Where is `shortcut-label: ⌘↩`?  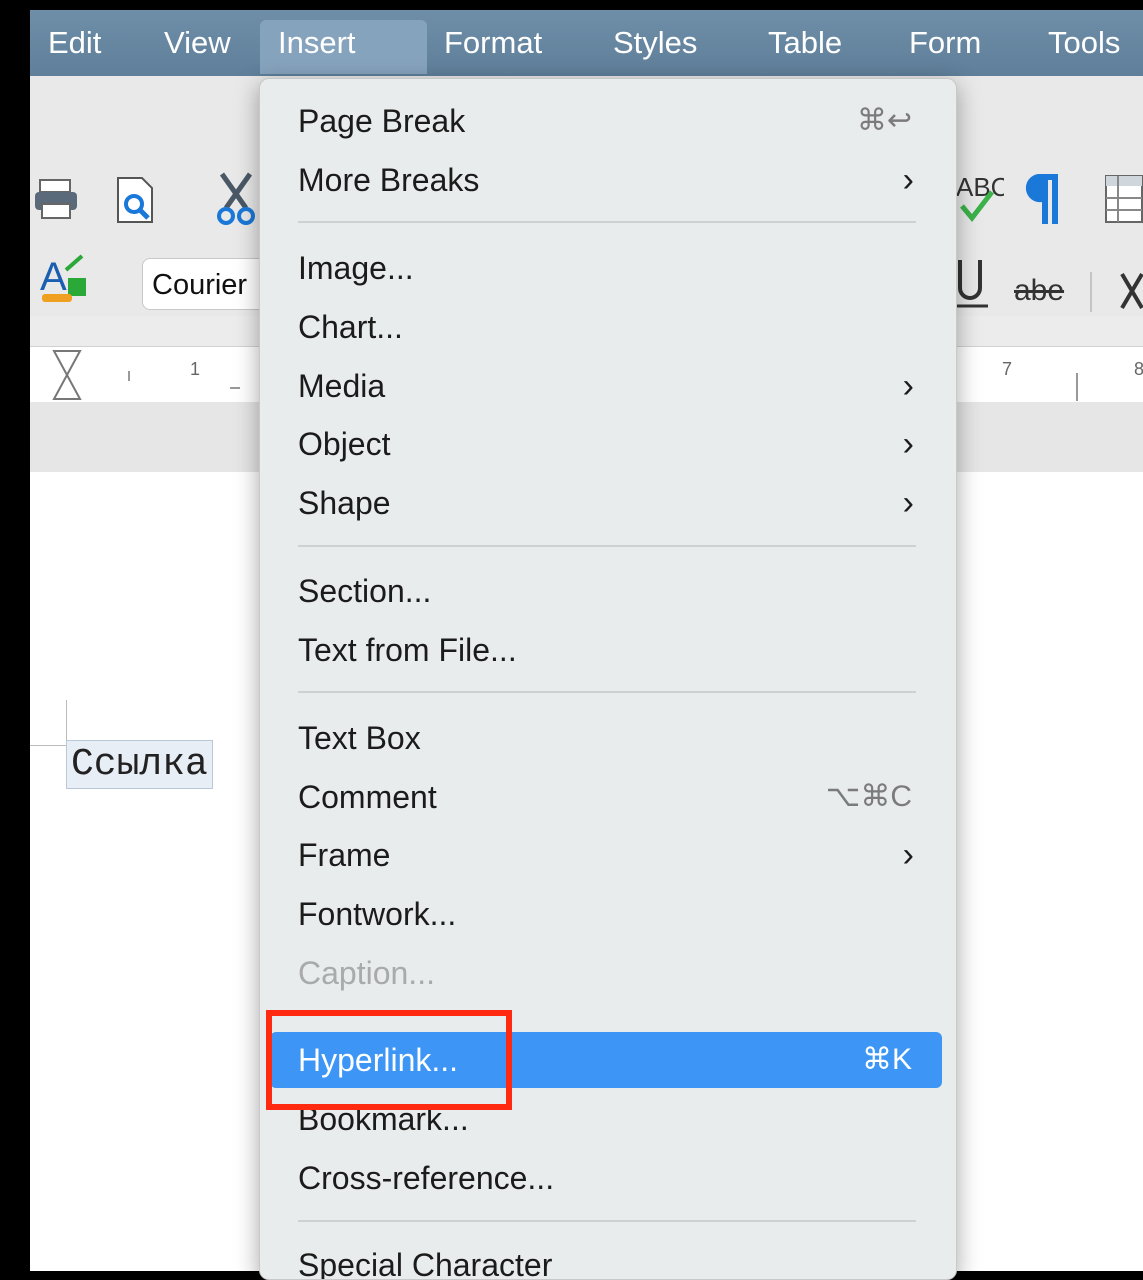 shortcut-label: ⌘↩ is located at coordinates (884, 120).